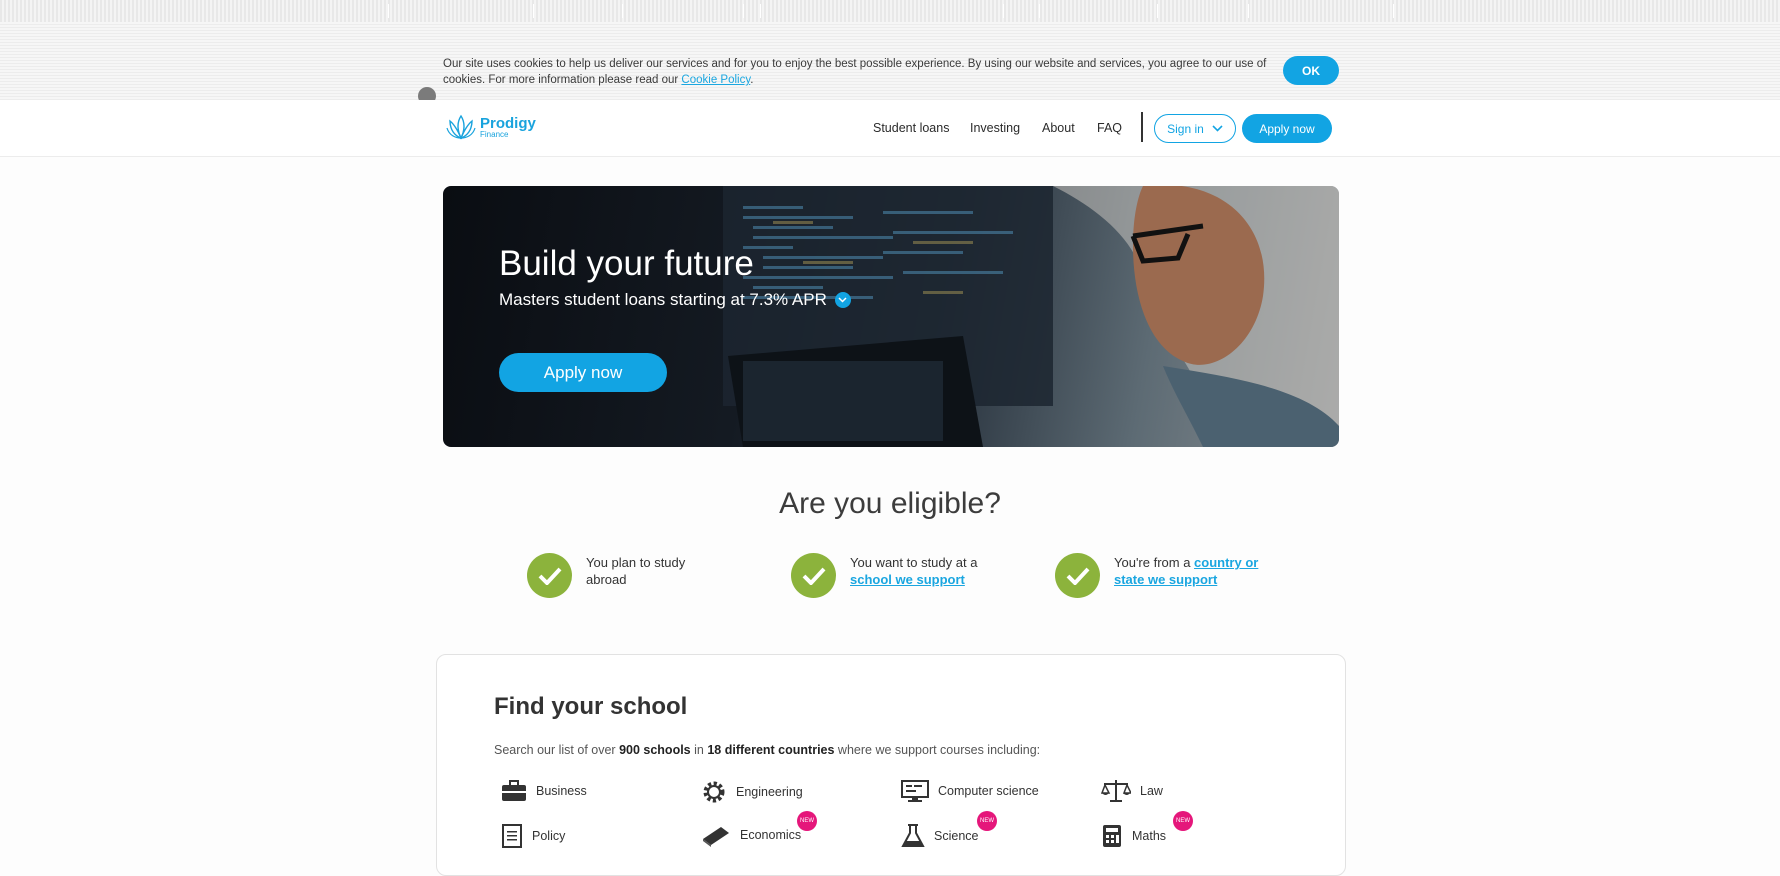 This screenshot has height=876, width=1780. Describe the element at coordinates (716, 837) in the screenshot. I see `book-icon` at that location.